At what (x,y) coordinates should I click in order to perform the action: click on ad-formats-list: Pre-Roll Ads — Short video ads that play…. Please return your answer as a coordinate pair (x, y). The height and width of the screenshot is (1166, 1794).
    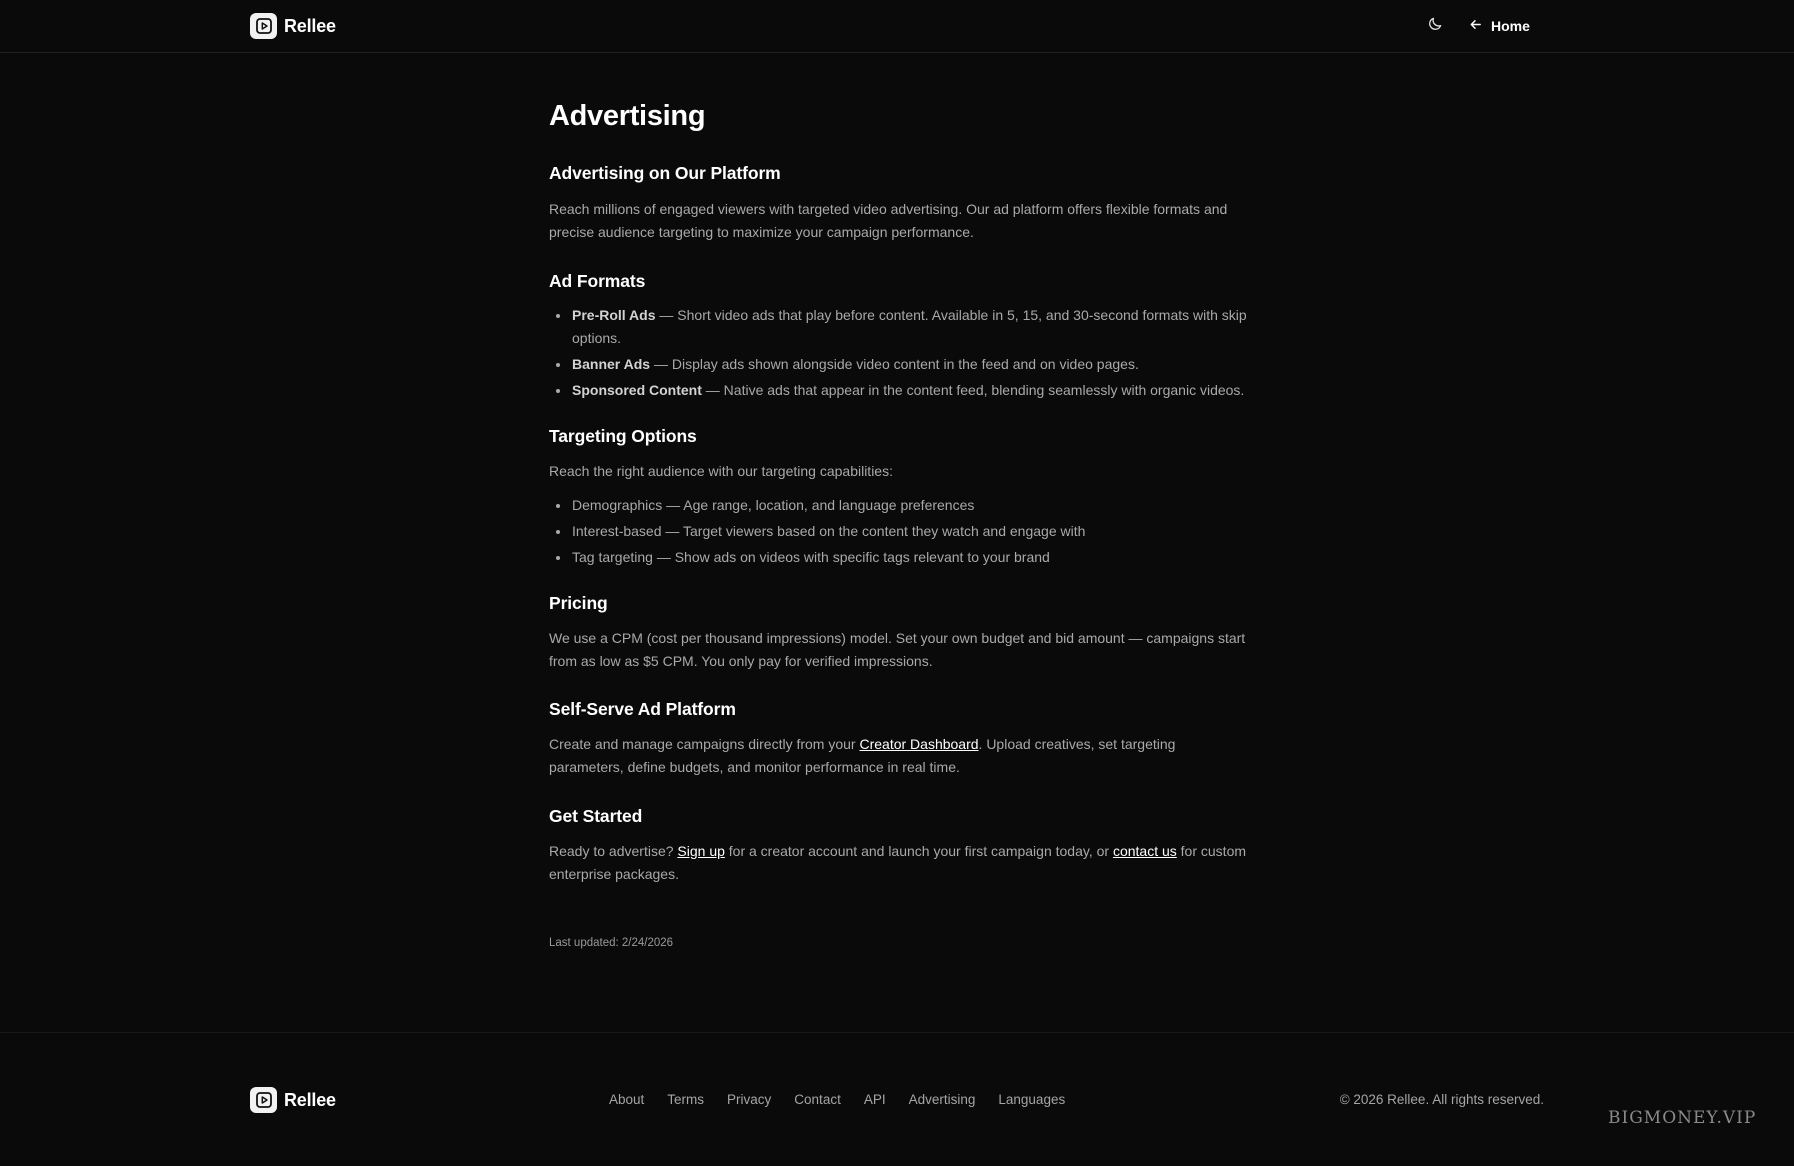
    Looking at the image, I should click on (899, 353).